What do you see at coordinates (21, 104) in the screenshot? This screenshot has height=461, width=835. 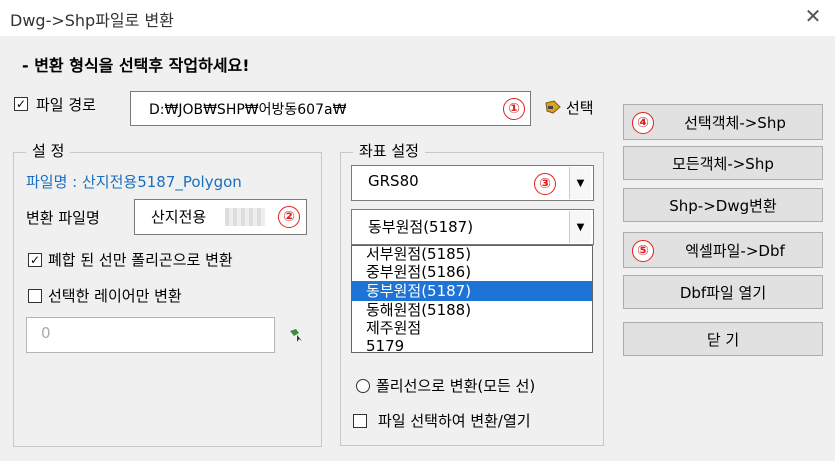 I see `file-path-checkbox: ✓` at bounding box center [21, 104].